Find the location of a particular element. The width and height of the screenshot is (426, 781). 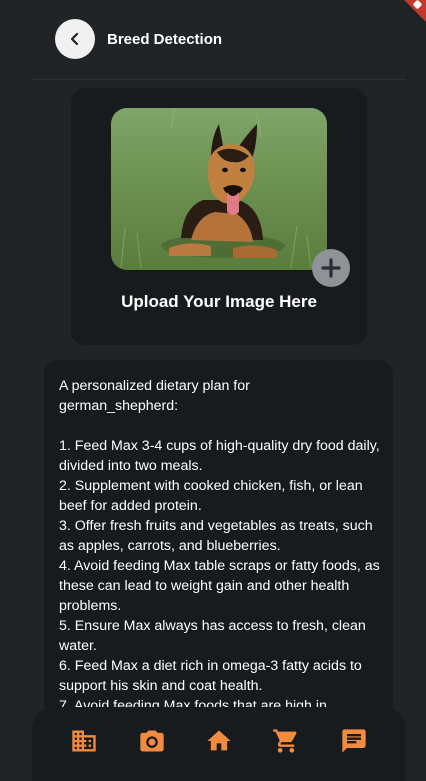

bottom-nav is located at coordinates (219, 744).